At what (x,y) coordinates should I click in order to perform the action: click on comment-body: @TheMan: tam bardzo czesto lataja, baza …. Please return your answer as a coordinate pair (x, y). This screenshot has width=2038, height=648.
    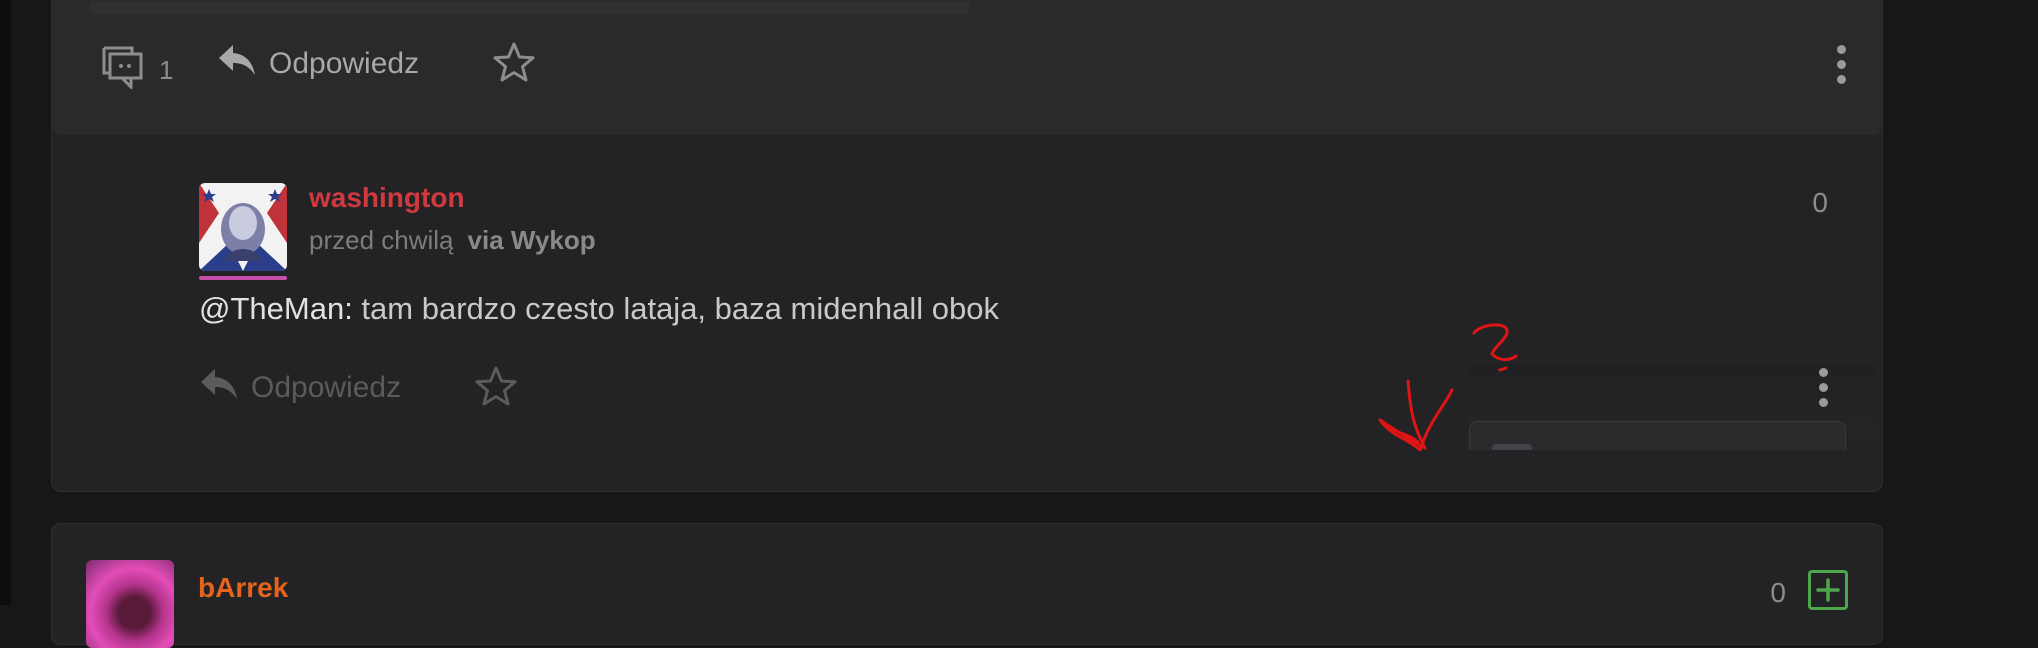
    Looking at the image, I should click on (599, 309).